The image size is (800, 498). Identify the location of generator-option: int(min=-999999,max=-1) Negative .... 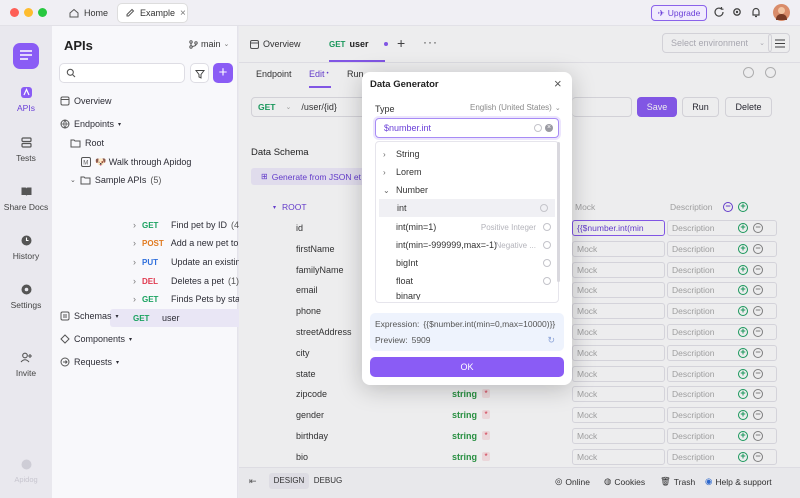
(466, 245).